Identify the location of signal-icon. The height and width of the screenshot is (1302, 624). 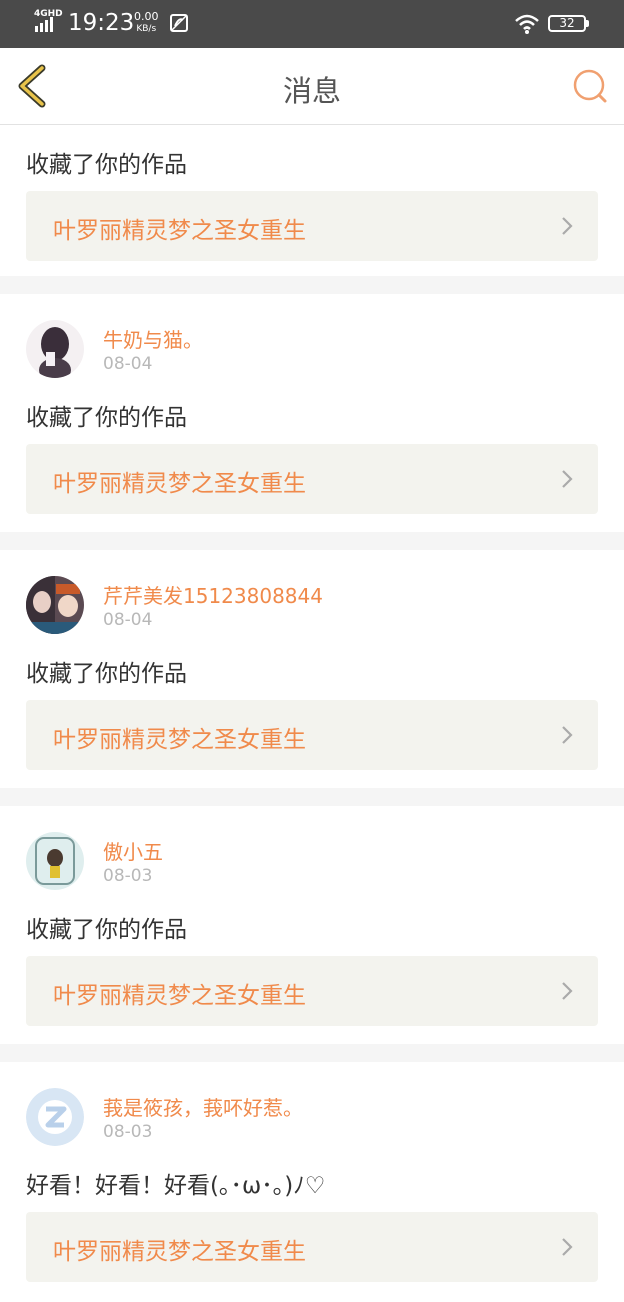
(44, 24).